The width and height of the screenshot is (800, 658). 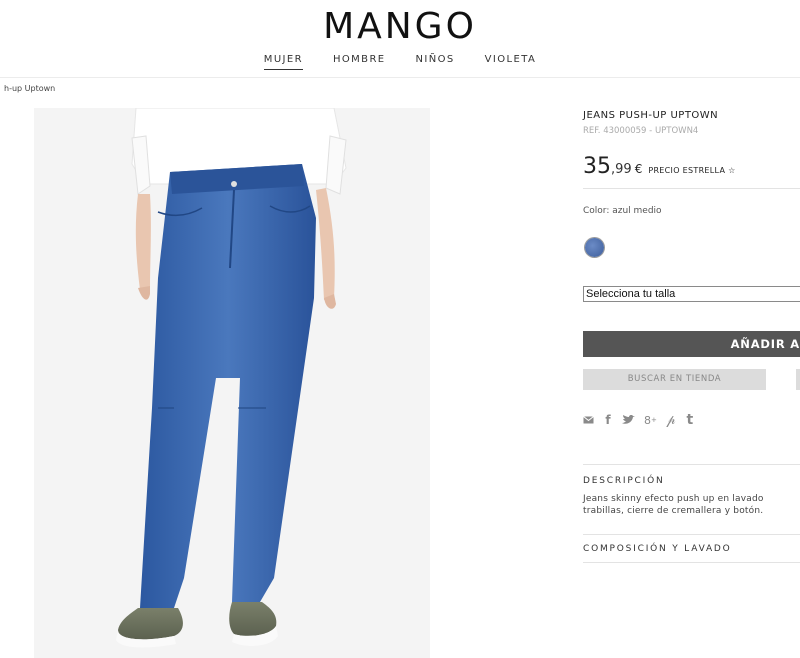 What do you see at coordinates (283, 62) in the screenshot?
I see `nav-item-mujer: MUJER` at bounding box center [283, 62].